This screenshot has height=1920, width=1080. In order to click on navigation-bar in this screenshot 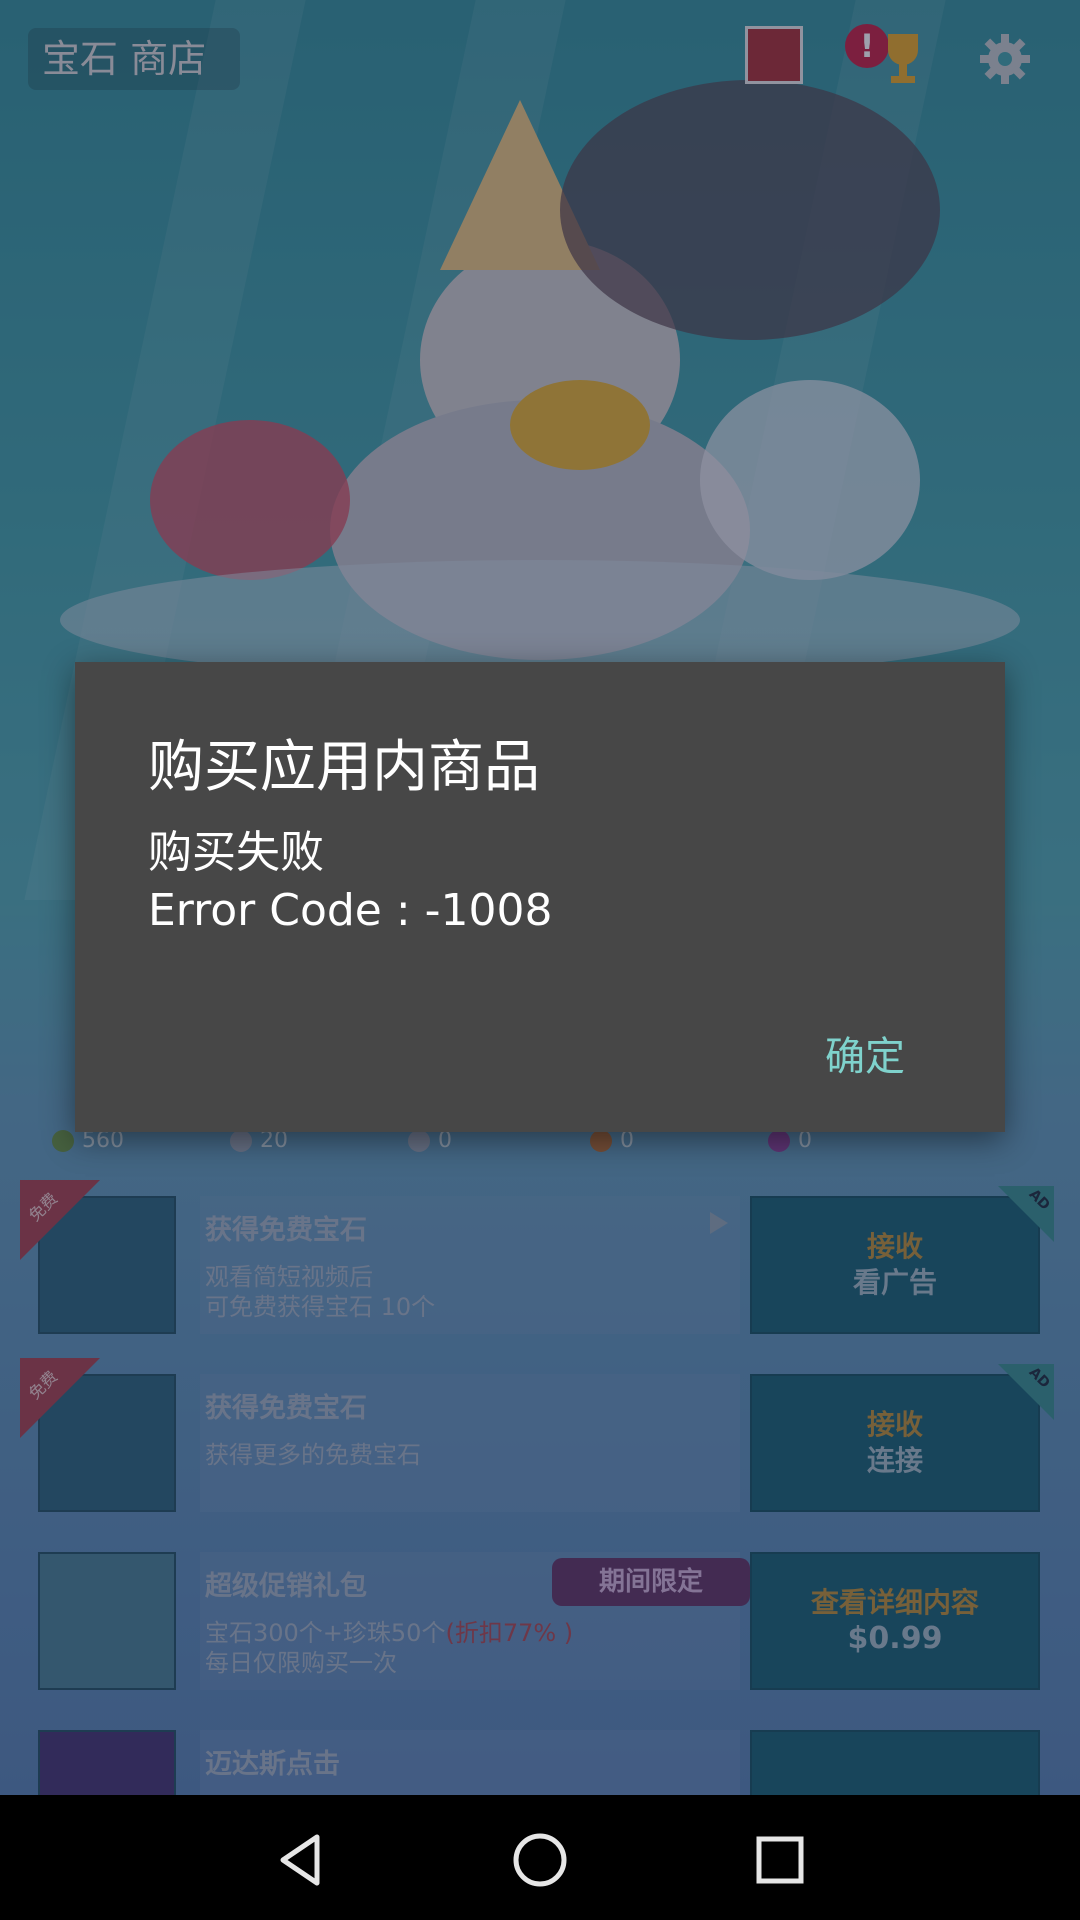, I will do `click(540, 1857)`.